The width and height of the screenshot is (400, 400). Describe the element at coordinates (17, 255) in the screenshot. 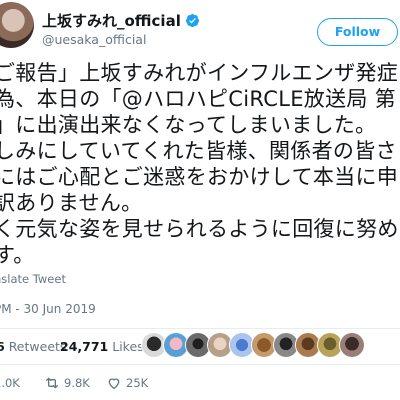

I see `tweet-line: す。` at that location.